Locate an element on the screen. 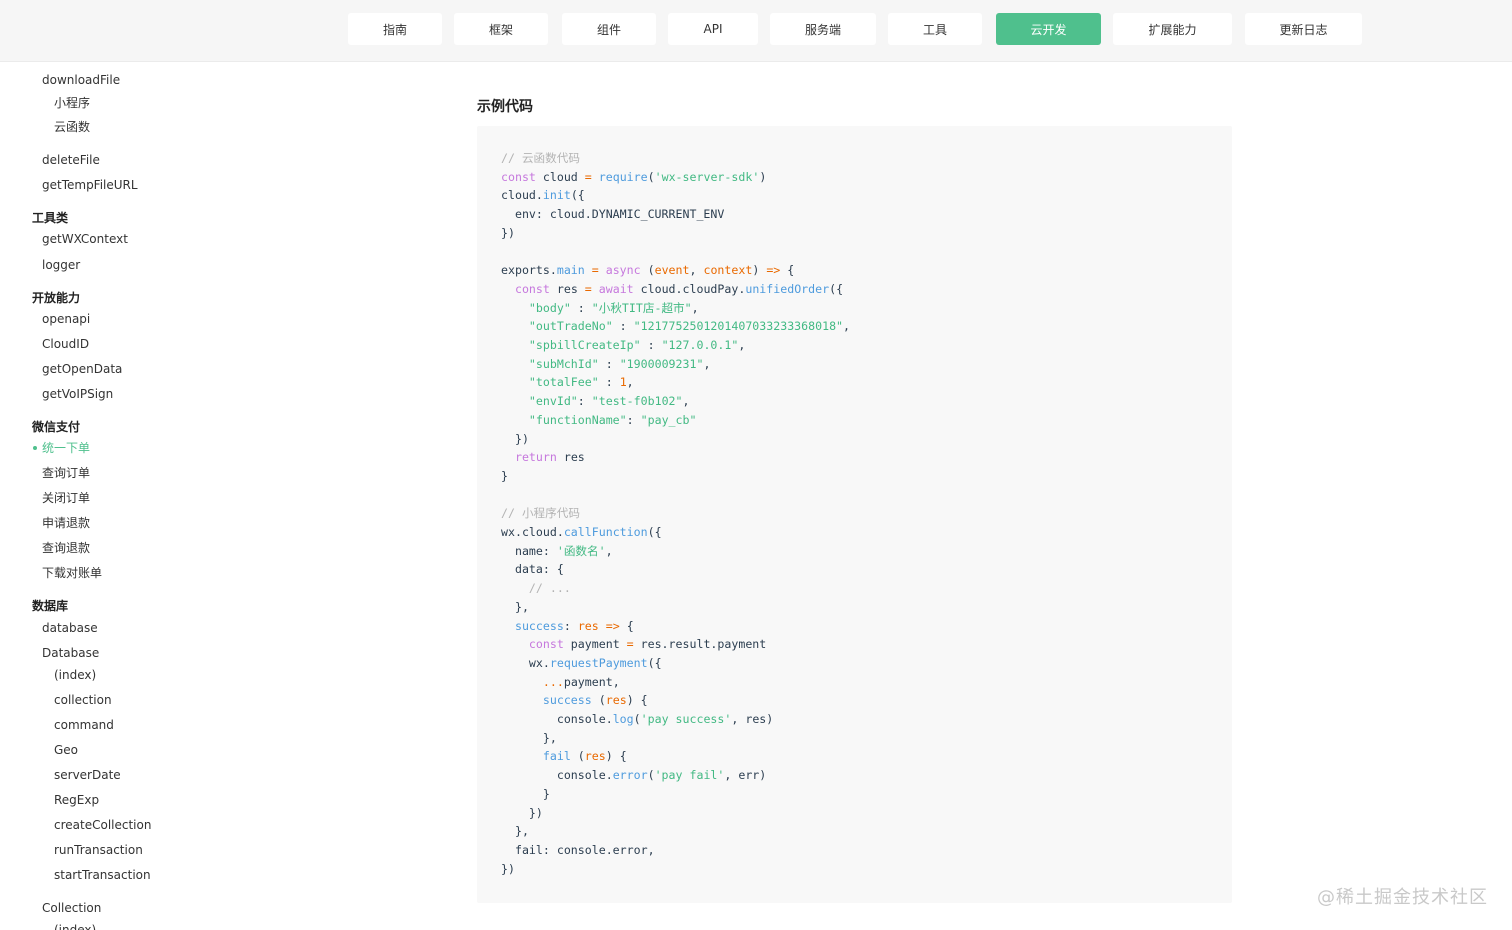  code-line: "body" : "小秋TIT店-超市", is located at coordinates (600, 308).